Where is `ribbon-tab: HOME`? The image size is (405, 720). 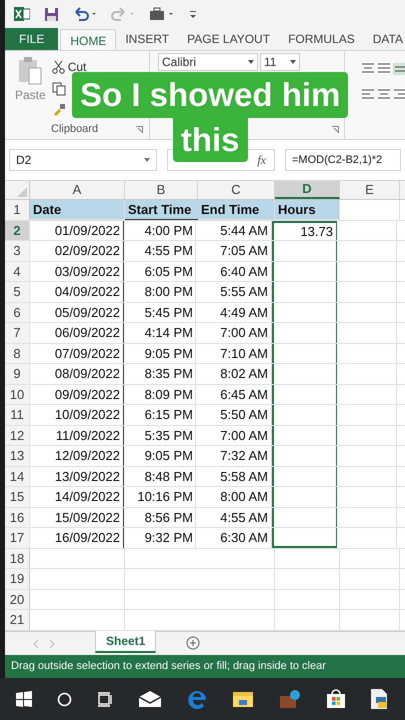
ribbon-tab: HOME is located at coordinates (88, 40).